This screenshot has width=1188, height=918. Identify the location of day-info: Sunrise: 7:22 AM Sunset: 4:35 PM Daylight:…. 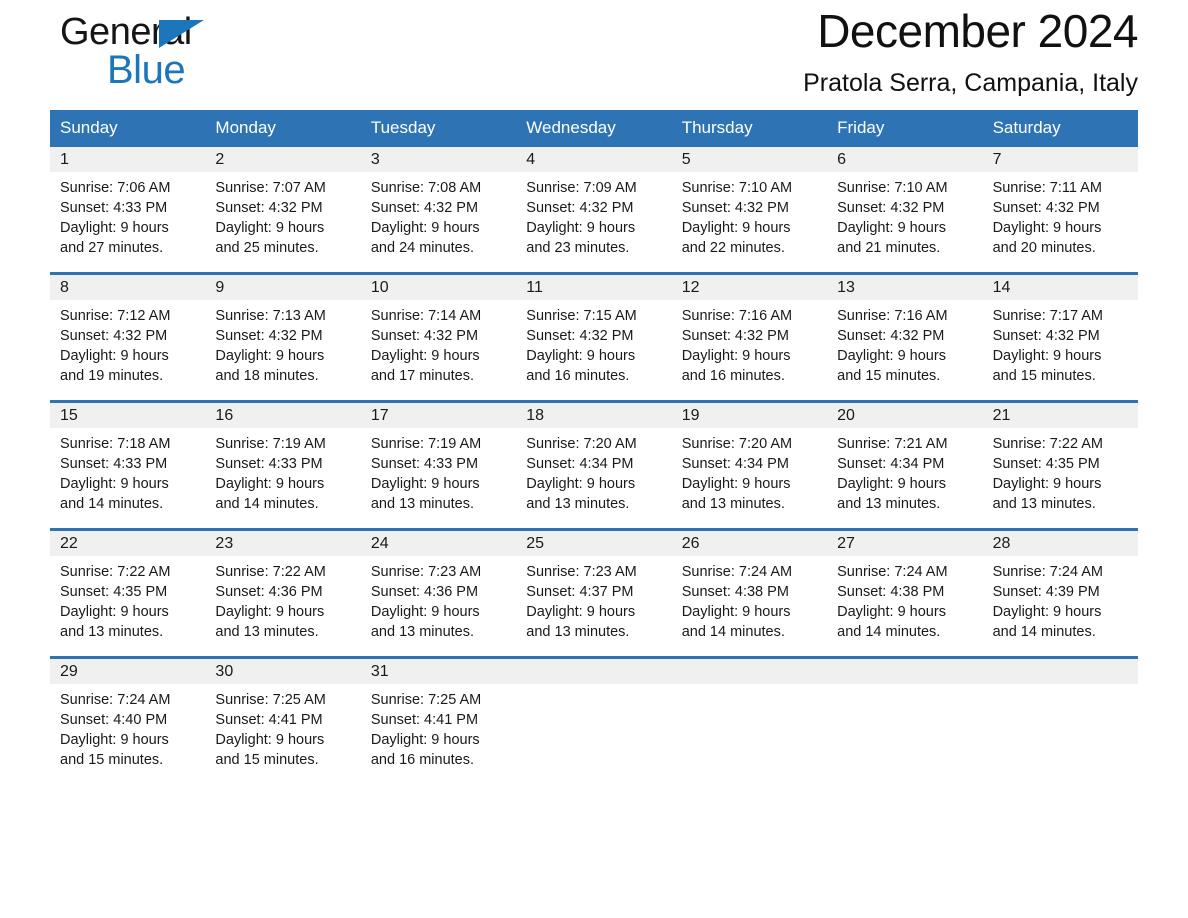
(127, 599).